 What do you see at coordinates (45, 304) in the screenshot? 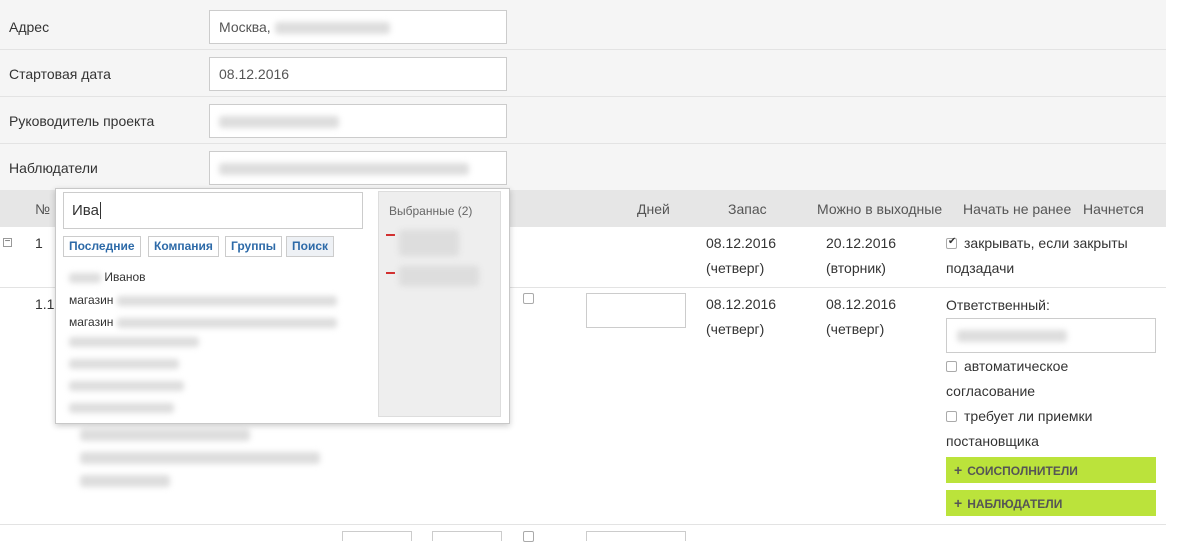
I see `row2-num: 1.1` at bounding box center [45, 304].